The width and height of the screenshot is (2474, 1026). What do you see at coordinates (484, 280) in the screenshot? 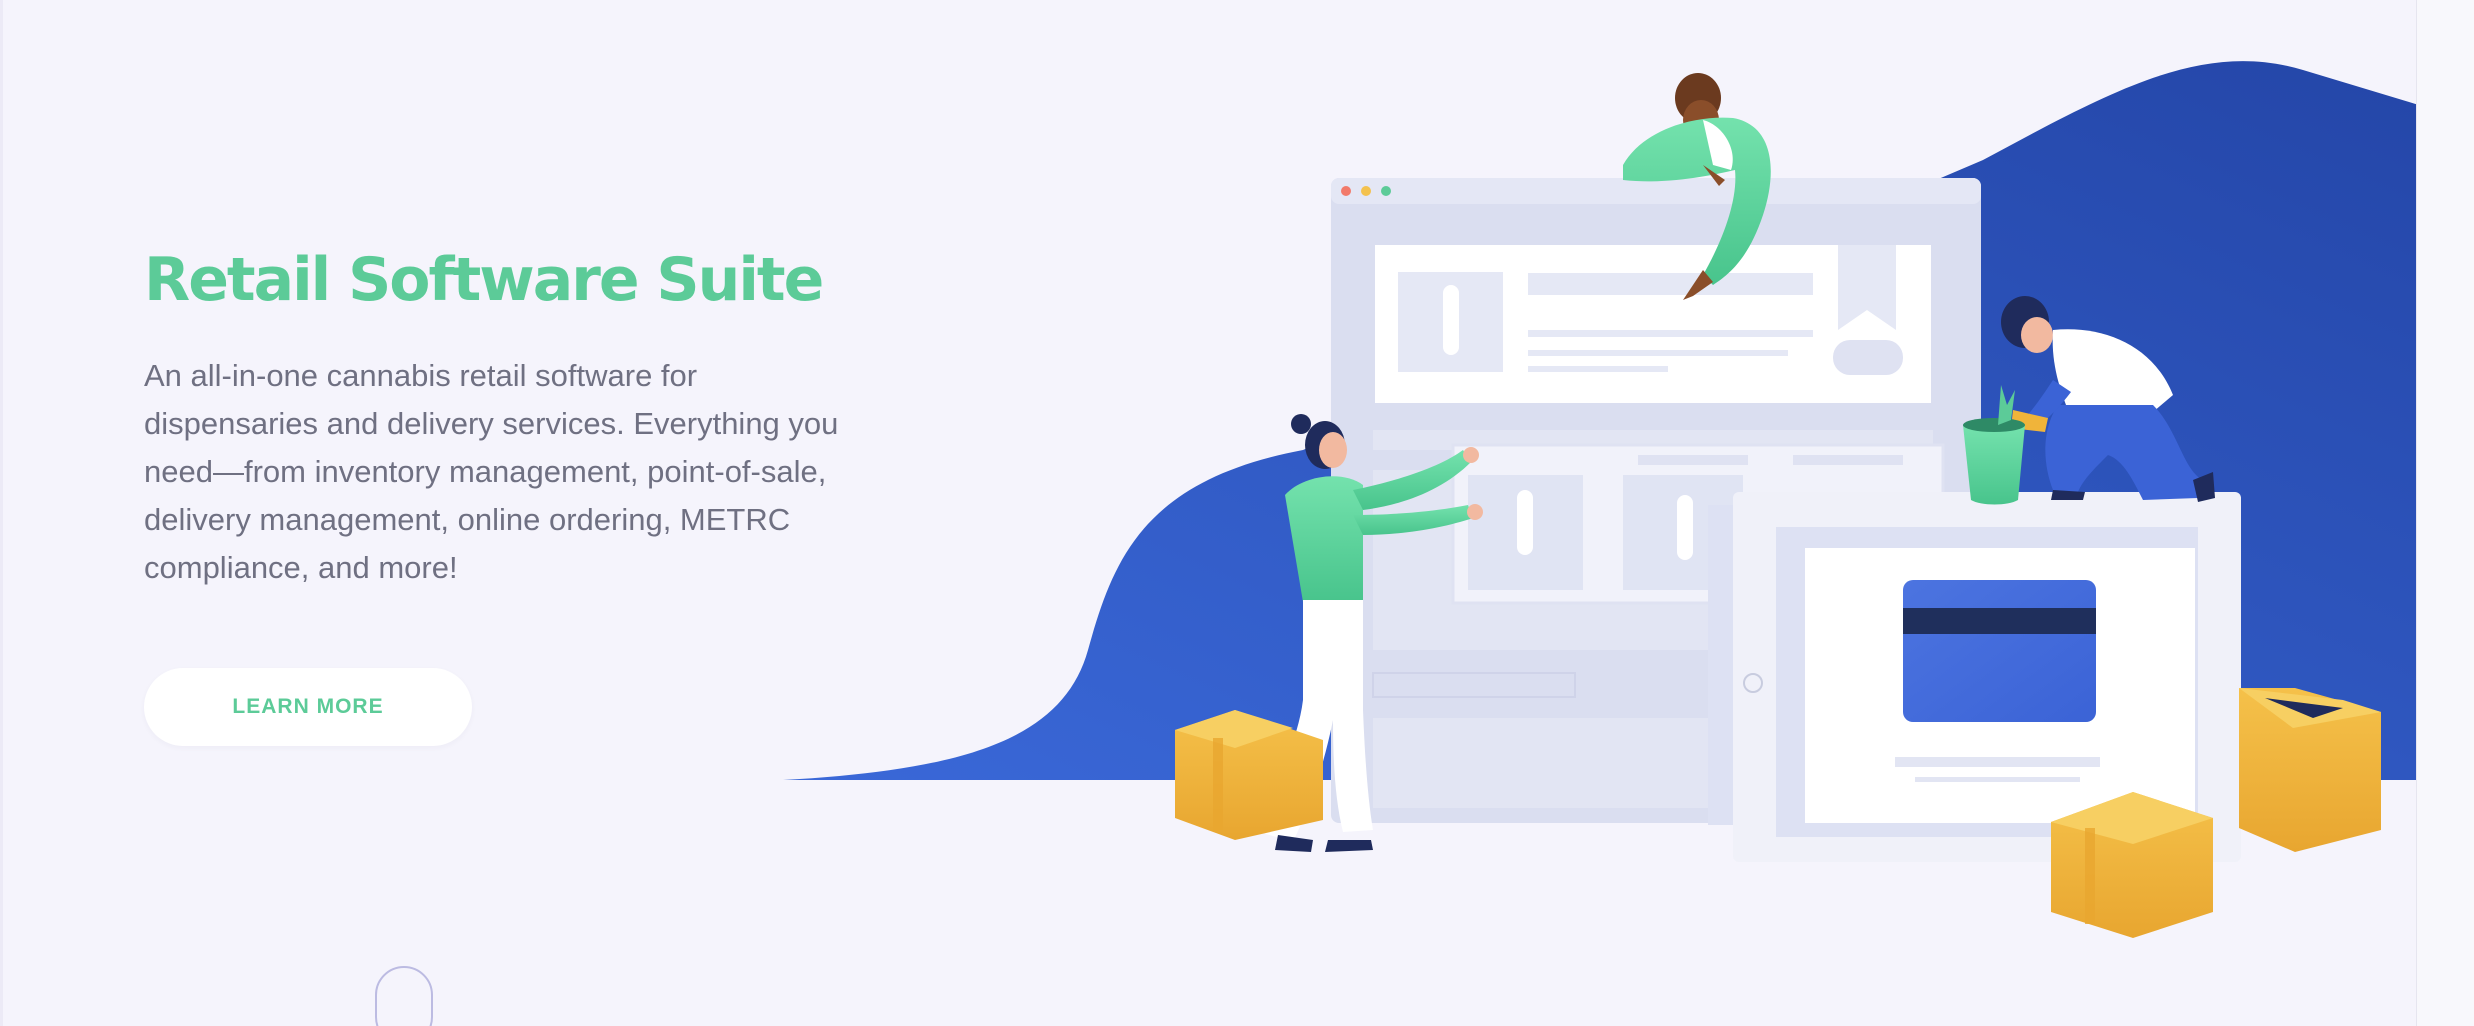
I see `page-title: Retail Software Suite` at bounding box center [484, 280].